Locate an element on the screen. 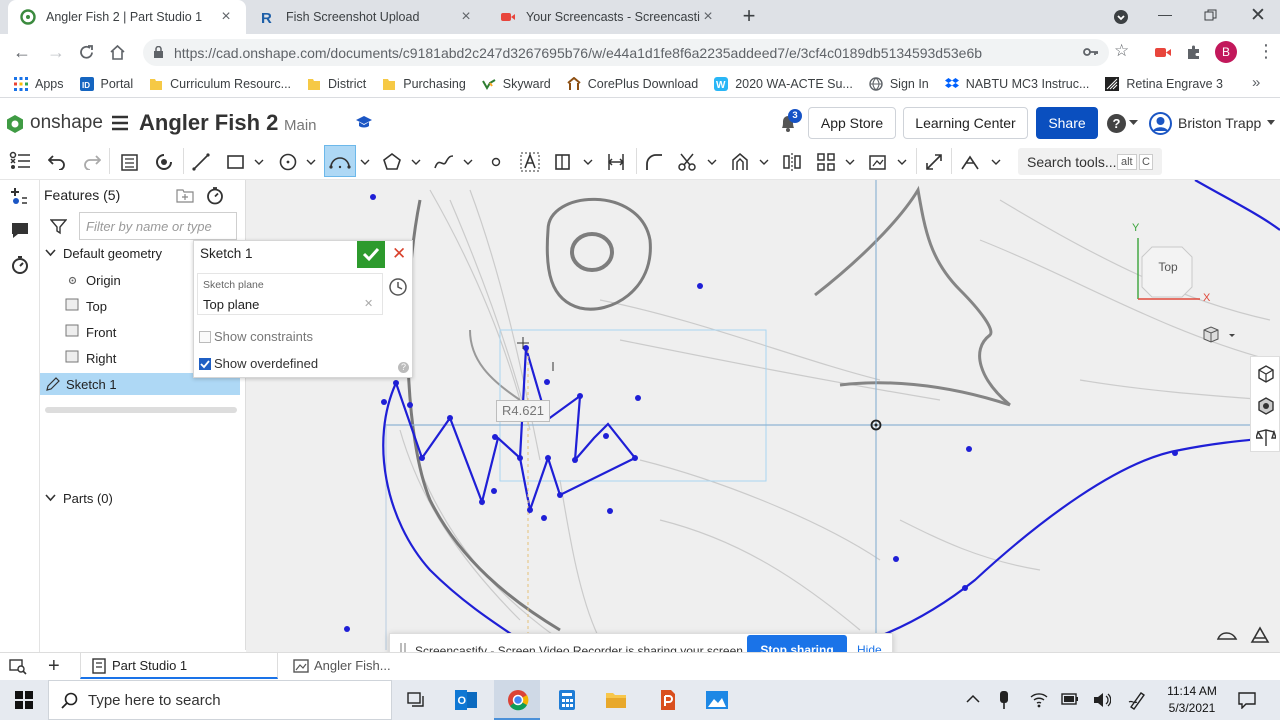  taskbar-time: 11:14 AM is located at coordinates (1192, 691).